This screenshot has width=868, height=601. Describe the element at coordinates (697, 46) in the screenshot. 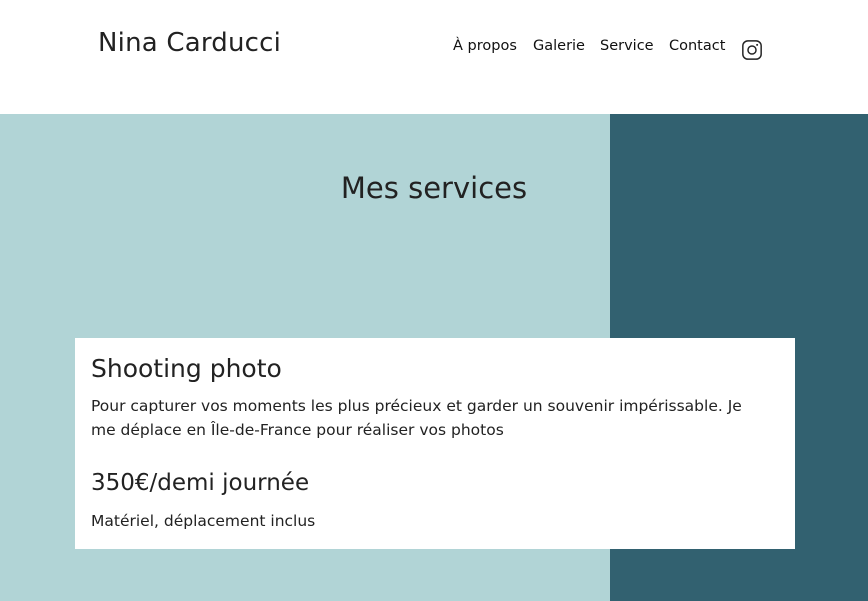

I see `nav-link-contact: Contact` at that location.